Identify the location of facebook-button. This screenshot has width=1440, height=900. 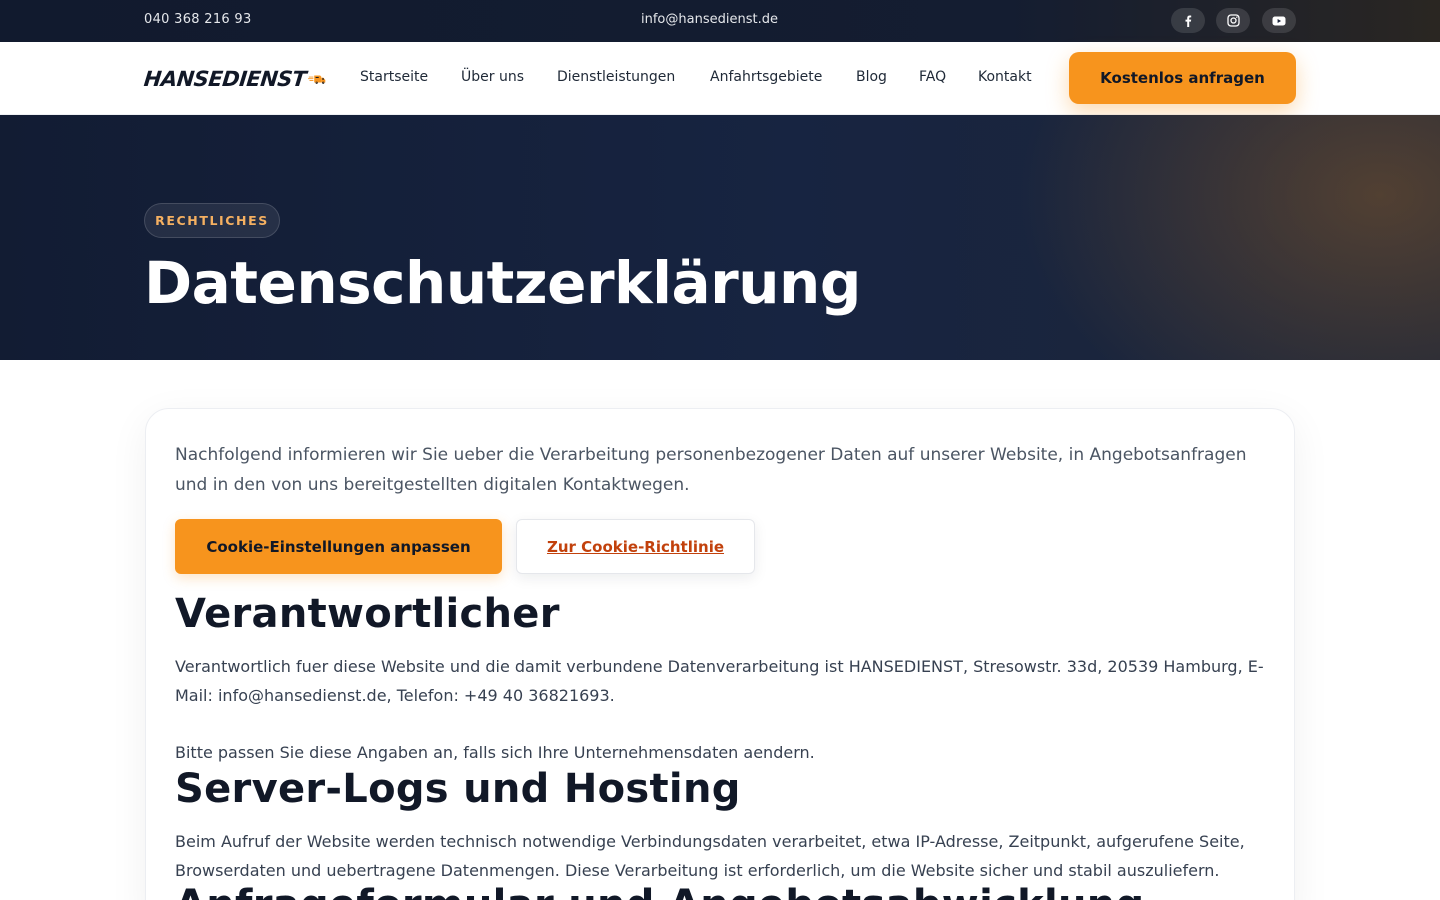
(1188, 20).